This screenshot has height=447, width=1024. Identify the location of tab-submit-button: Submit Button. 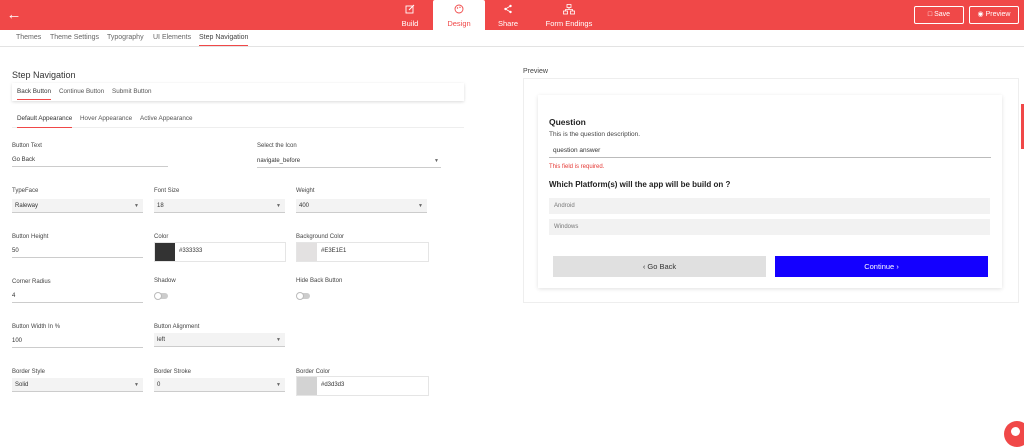
(132, 91).